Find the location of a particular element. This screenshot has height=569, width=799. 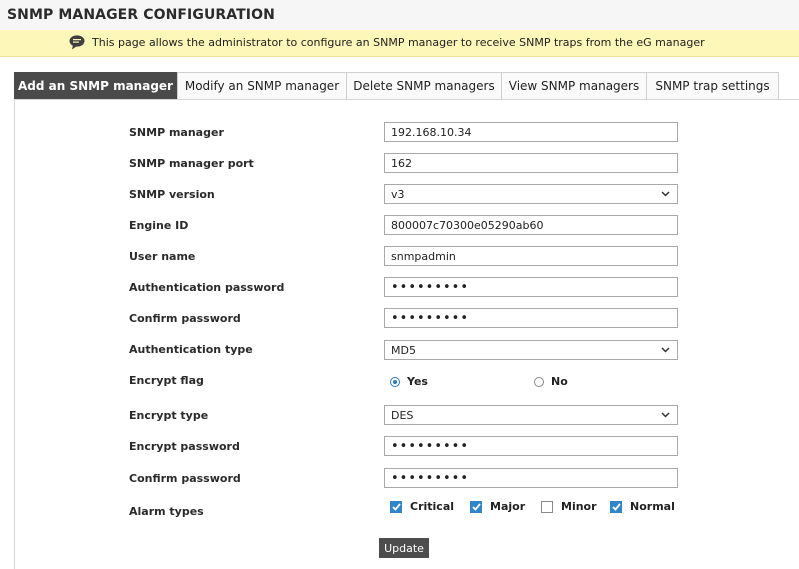

alarm-normal-checkbox: Normal is located at coordinates (642, 506).